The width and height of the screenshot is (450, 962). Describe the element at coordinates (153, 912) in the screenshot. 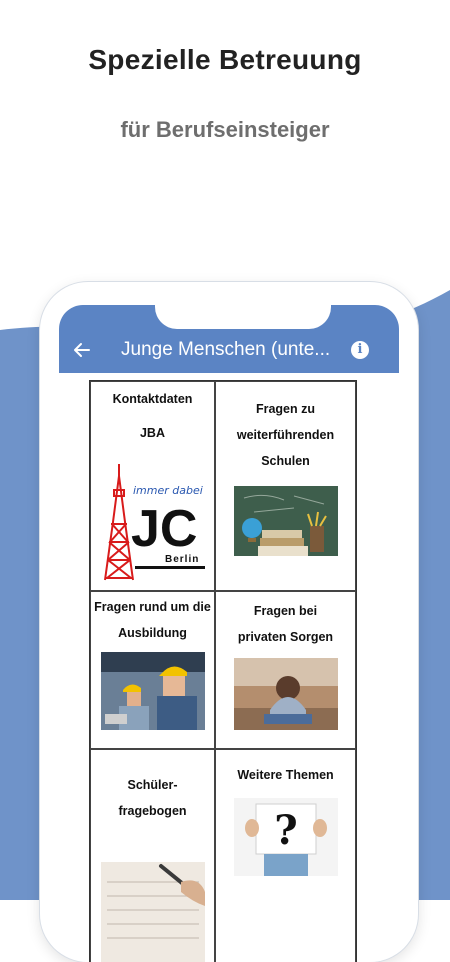

I see `questionnaire-writing-photo` at that location.